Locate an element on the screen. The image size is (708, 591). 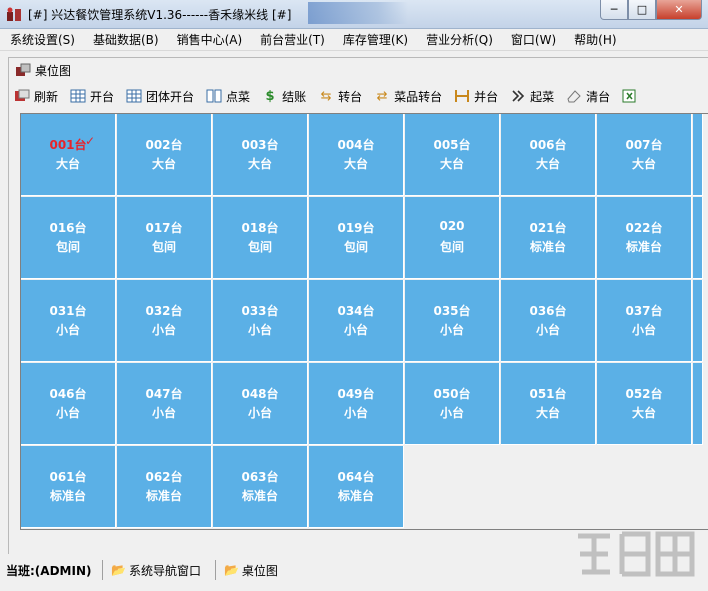
table-tile: 063台 标准台 is located at coordinates (260, 487).